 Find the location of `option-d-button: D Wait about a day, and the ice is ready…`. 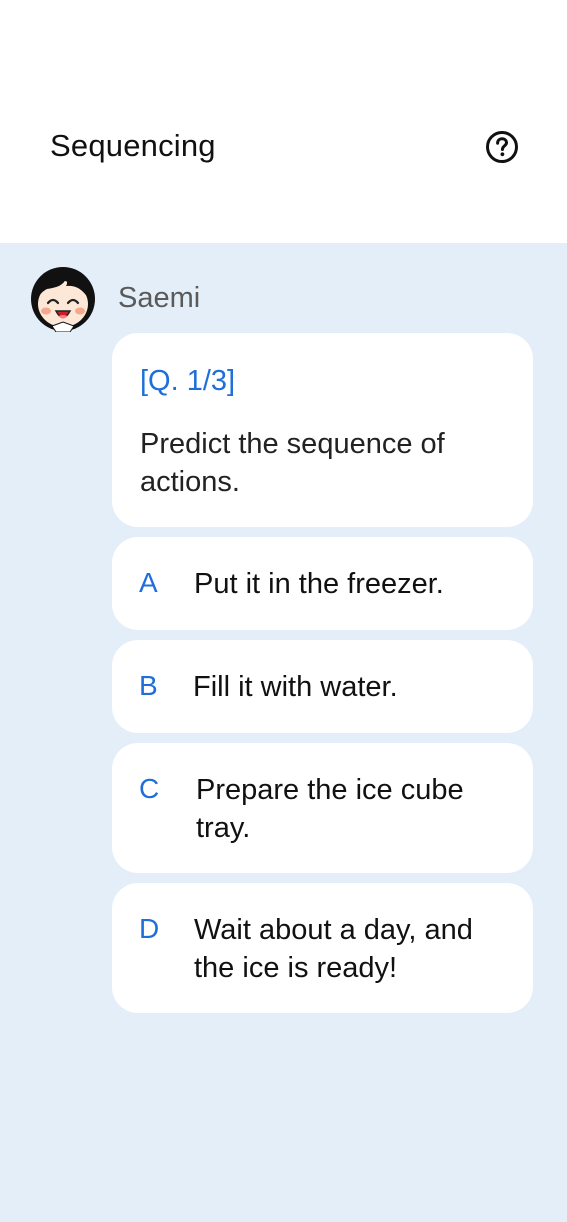

option-d-button: D Wait about a day, and the ice is ready… is located at coordinates (322, 948).